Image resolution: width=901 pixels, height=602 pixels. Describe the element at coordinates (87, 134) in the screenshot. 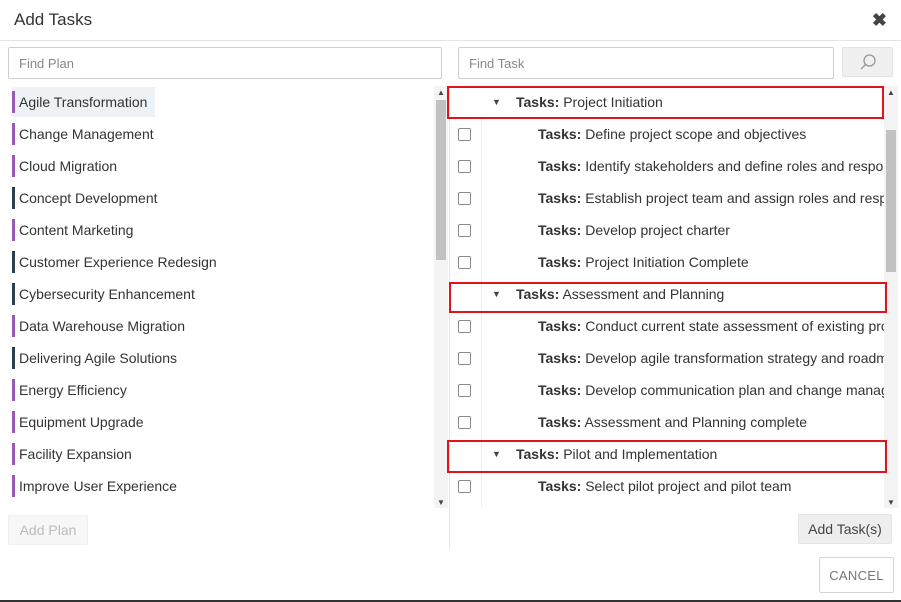

I see `plan-item: Change Management` at that location.